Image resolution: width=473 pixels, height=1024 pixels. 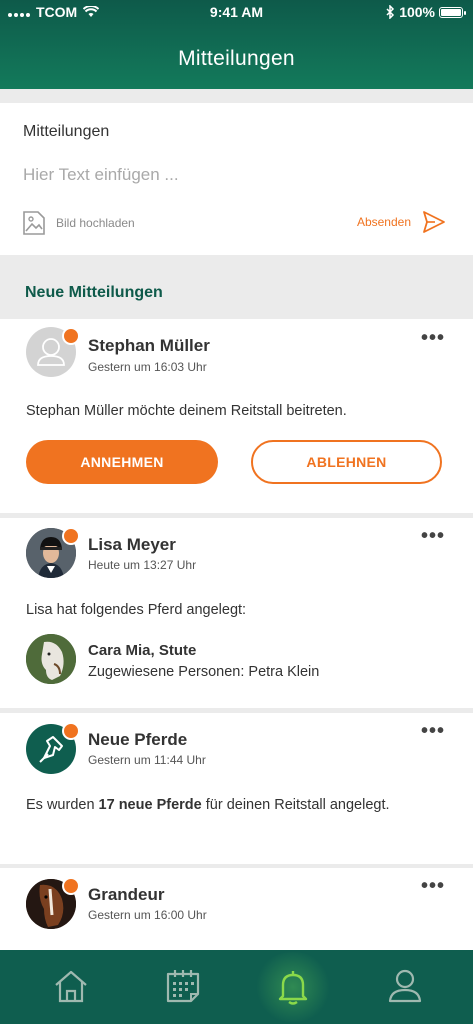 What do you see at coordinates (233, 175) in the screenshot?
I see `message-input` at bounding box center [233, 175].